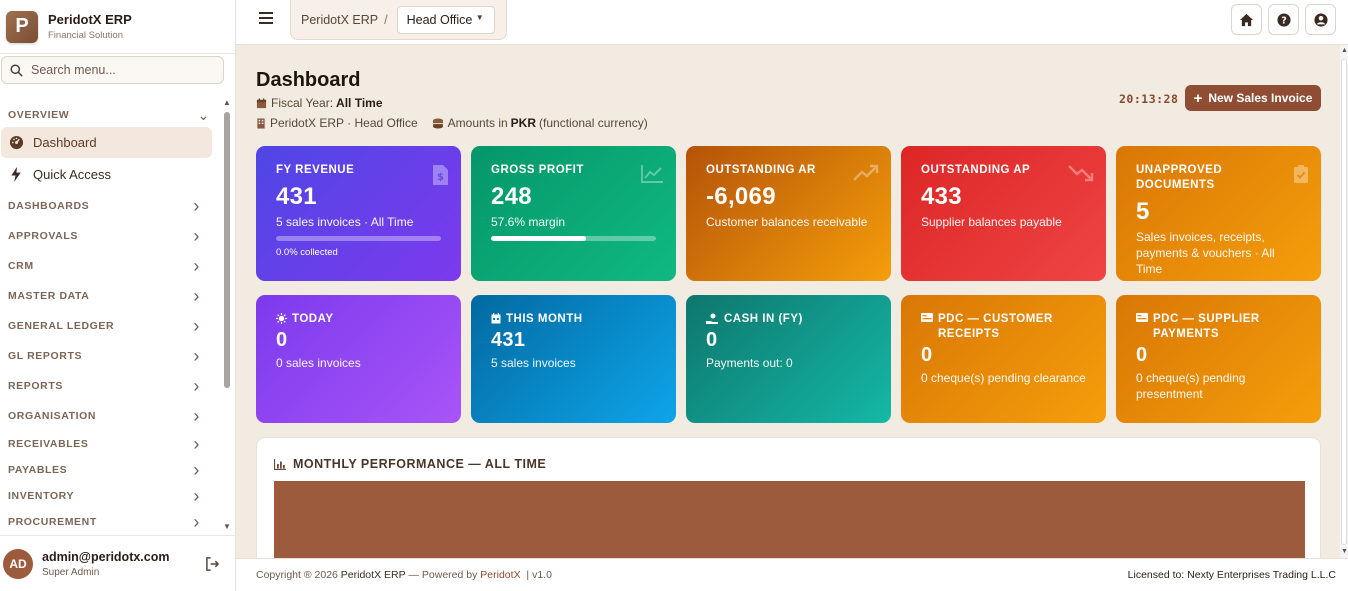 The width and height of the screenshot is (1348, 591). Describe the element at coordinates (111, 296) in the screenshot. I see `nav-group-master-data: MASTER DATA ›` at that location.